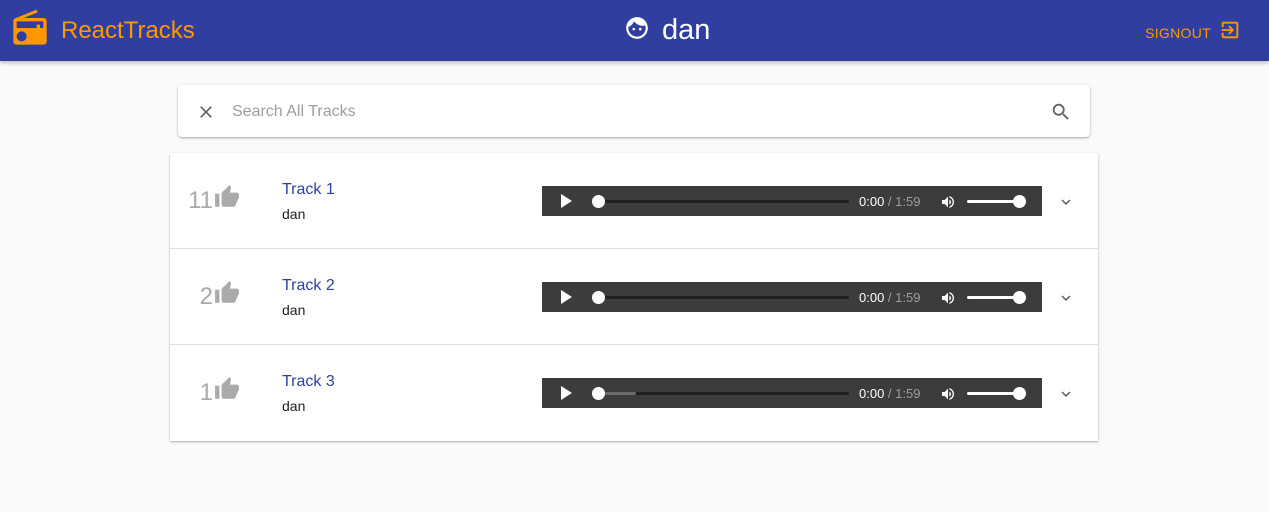 The image size is (1269, 512). I want to click on like-count: 1, so click(206, 392).